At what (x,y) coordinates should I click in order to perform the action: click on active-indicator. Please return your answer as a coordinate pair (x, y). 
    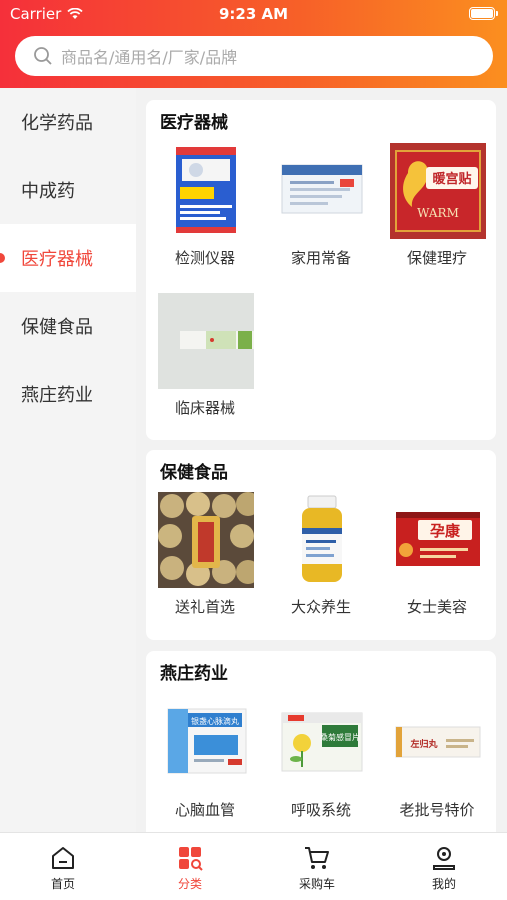
    Looking at the image, I should click on (2, 258).